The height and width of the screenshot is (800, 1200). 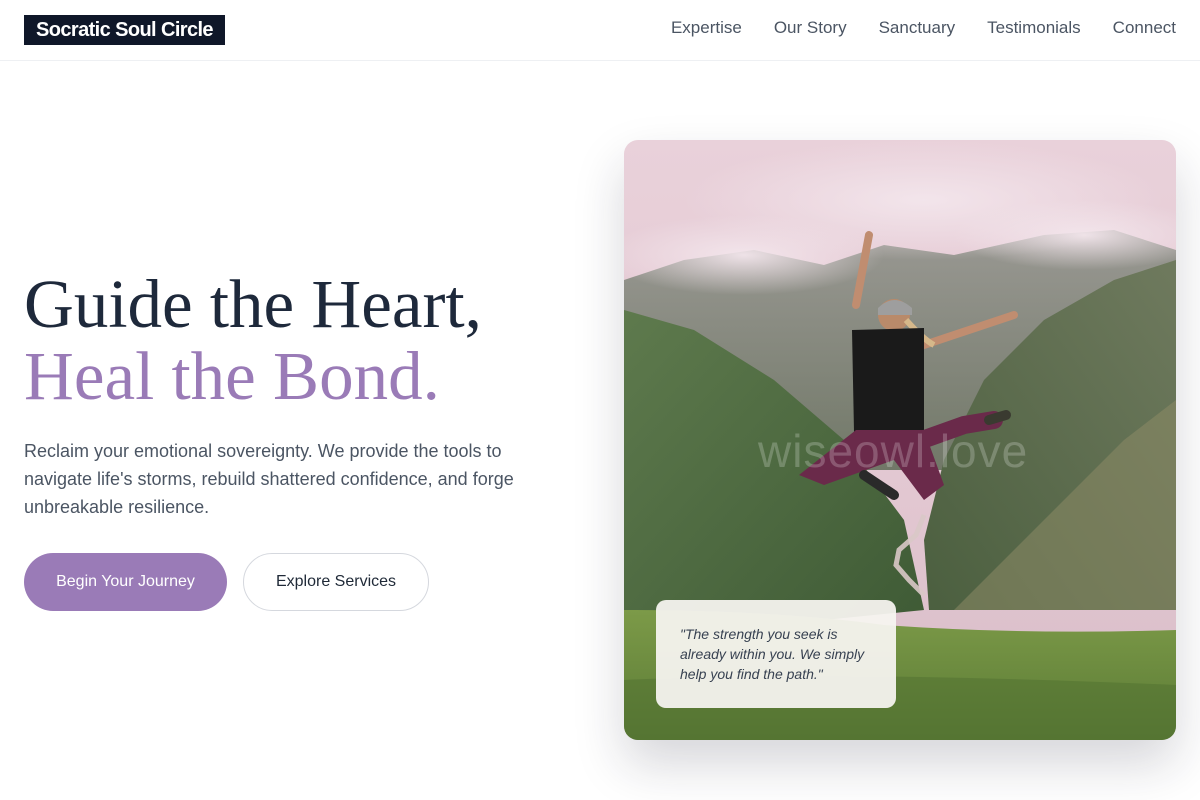 I want to click on nav-link-our-story: Our Story, so click(x=810, y=28).